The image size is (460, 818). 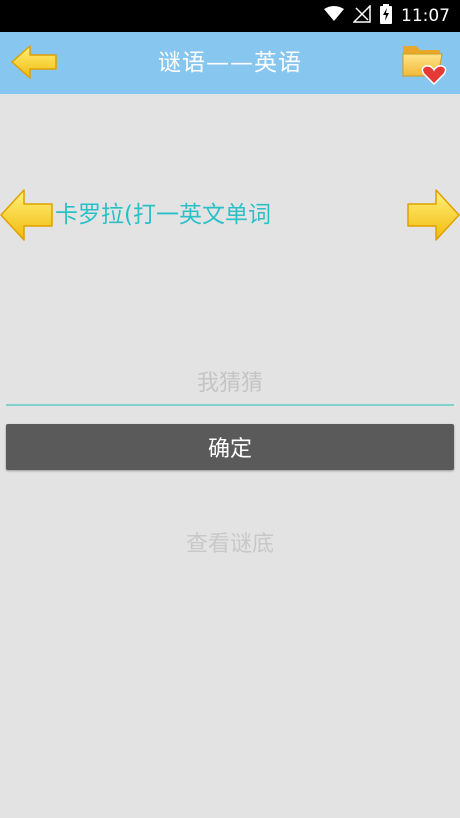 I want to click on battery-charging-icon, so click(x=386, y=16).